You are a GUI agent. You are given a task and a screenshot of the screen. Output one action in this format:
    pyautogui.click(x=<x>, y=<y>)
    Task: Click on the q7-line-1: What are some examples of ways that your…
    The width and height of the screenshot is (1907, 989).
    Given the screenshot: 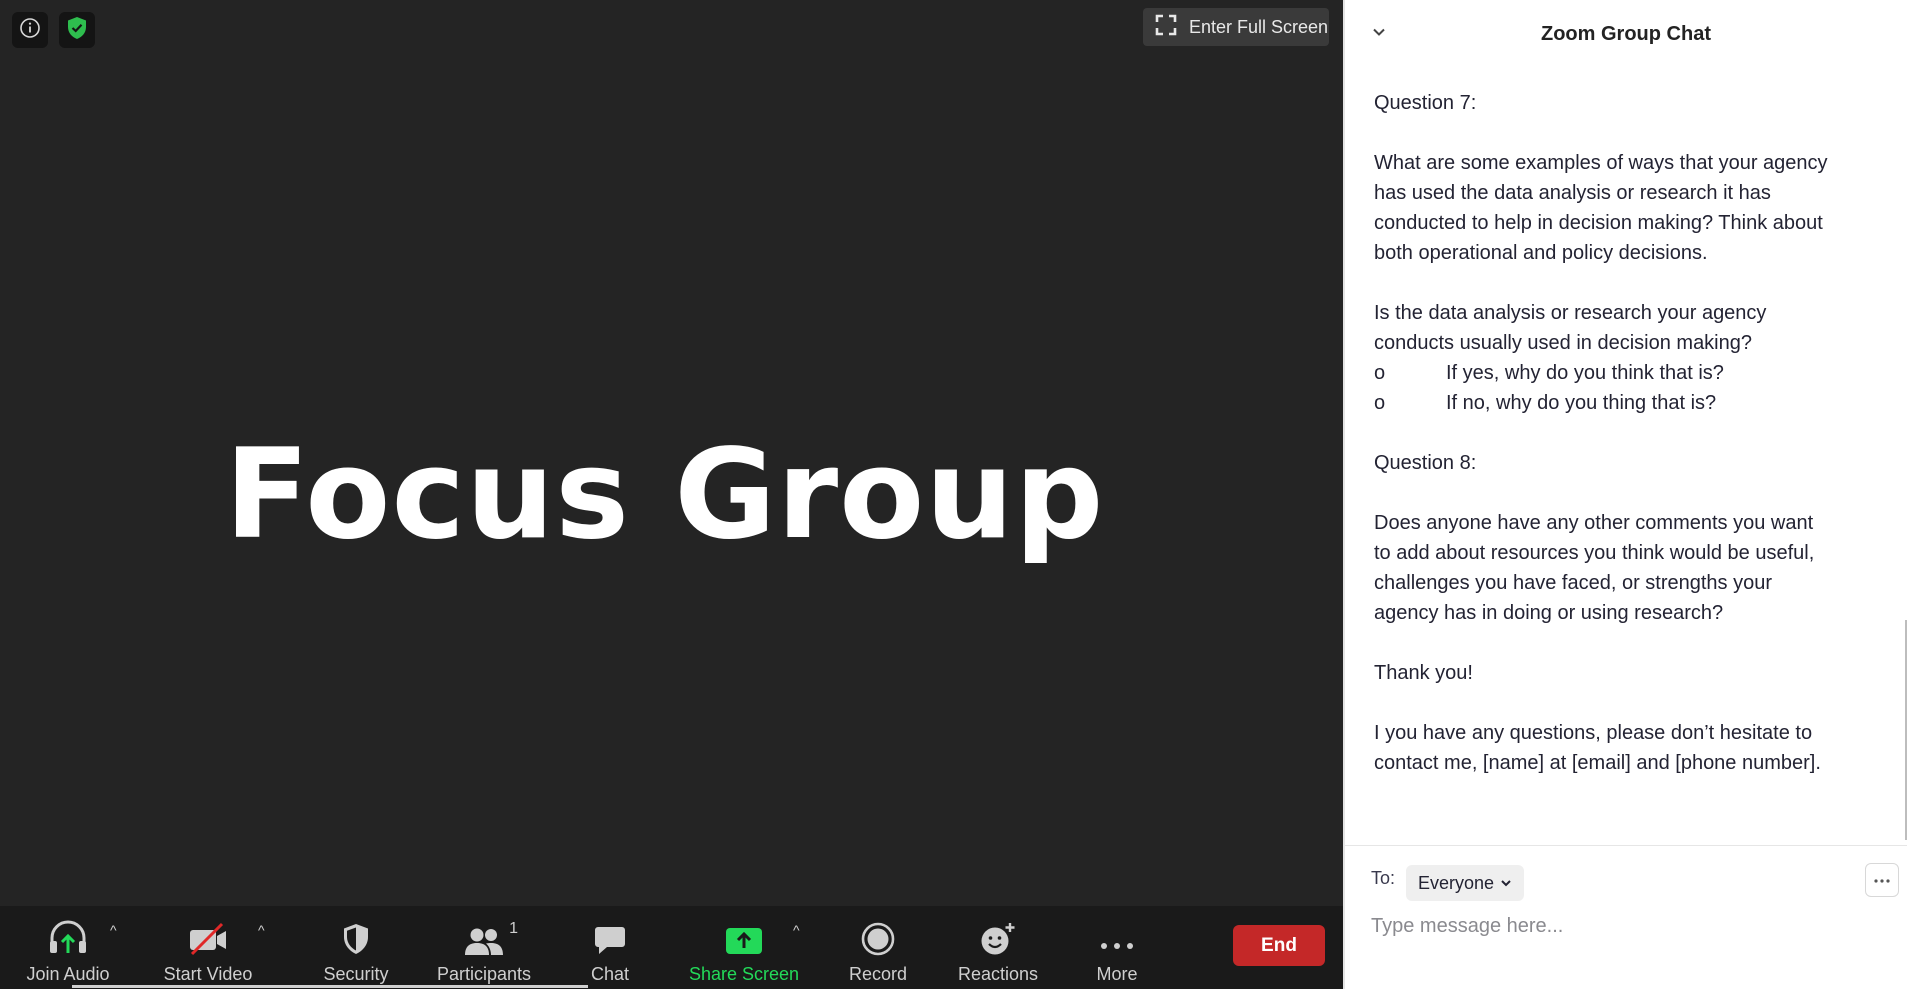 What is the action you would take?
    pyautogui.click(x=1601, y=163)
    